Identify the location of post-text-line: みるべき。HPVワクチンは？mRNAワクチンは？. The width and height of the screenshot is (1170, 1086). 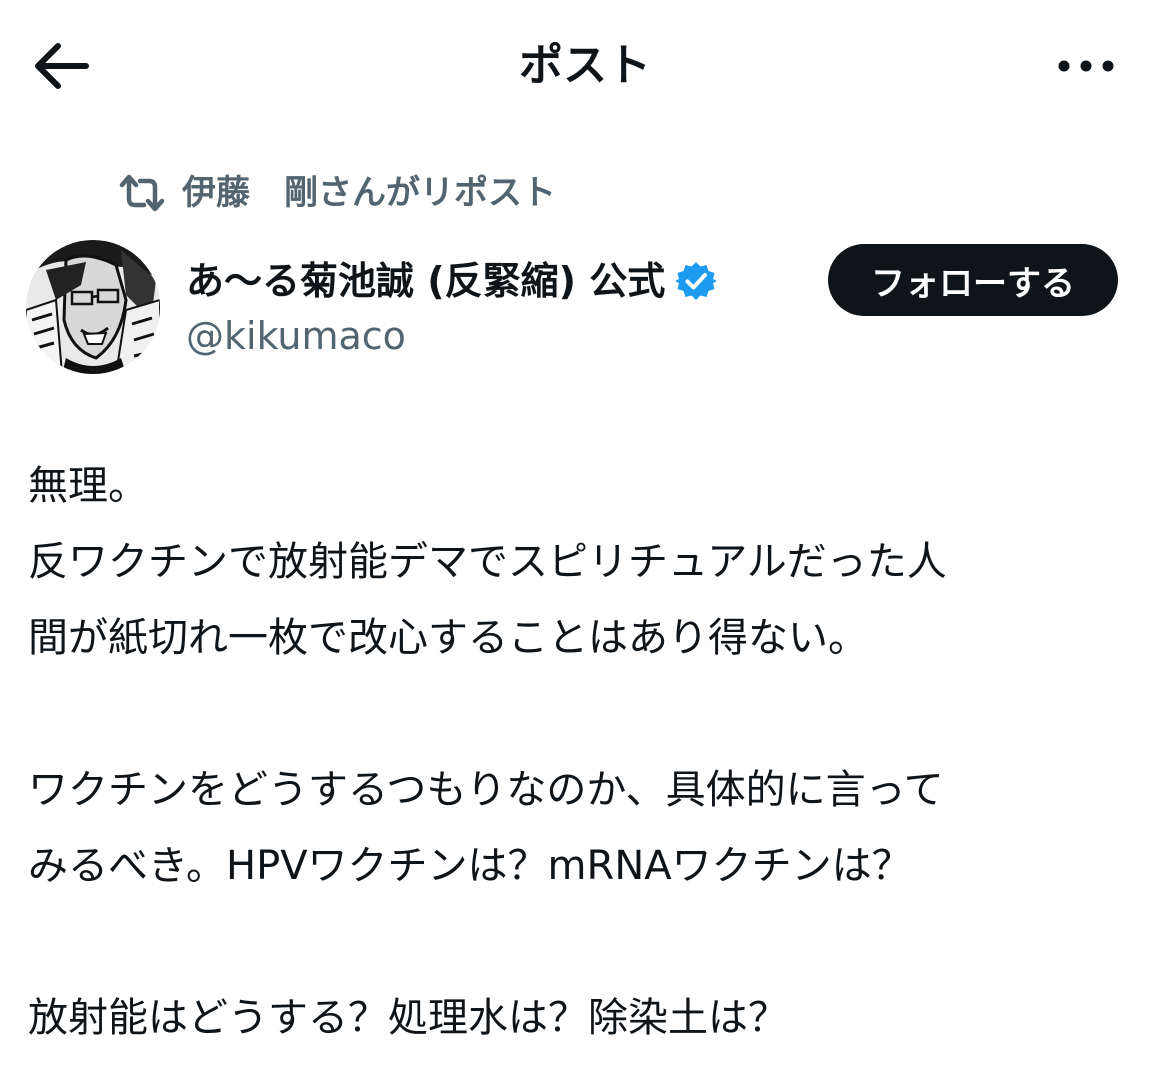
(470, 866).